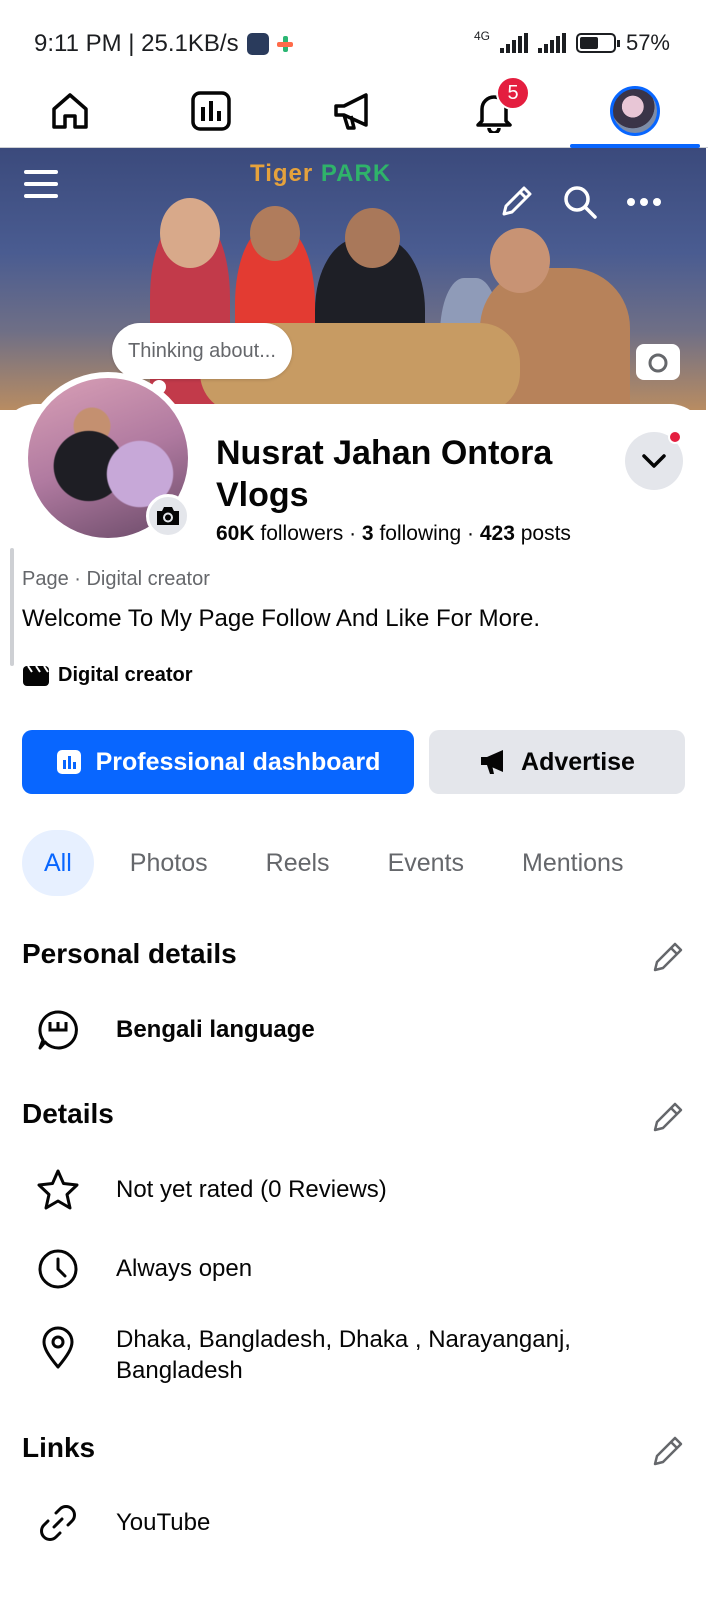  I want to click on search-button, so click(580, 202).